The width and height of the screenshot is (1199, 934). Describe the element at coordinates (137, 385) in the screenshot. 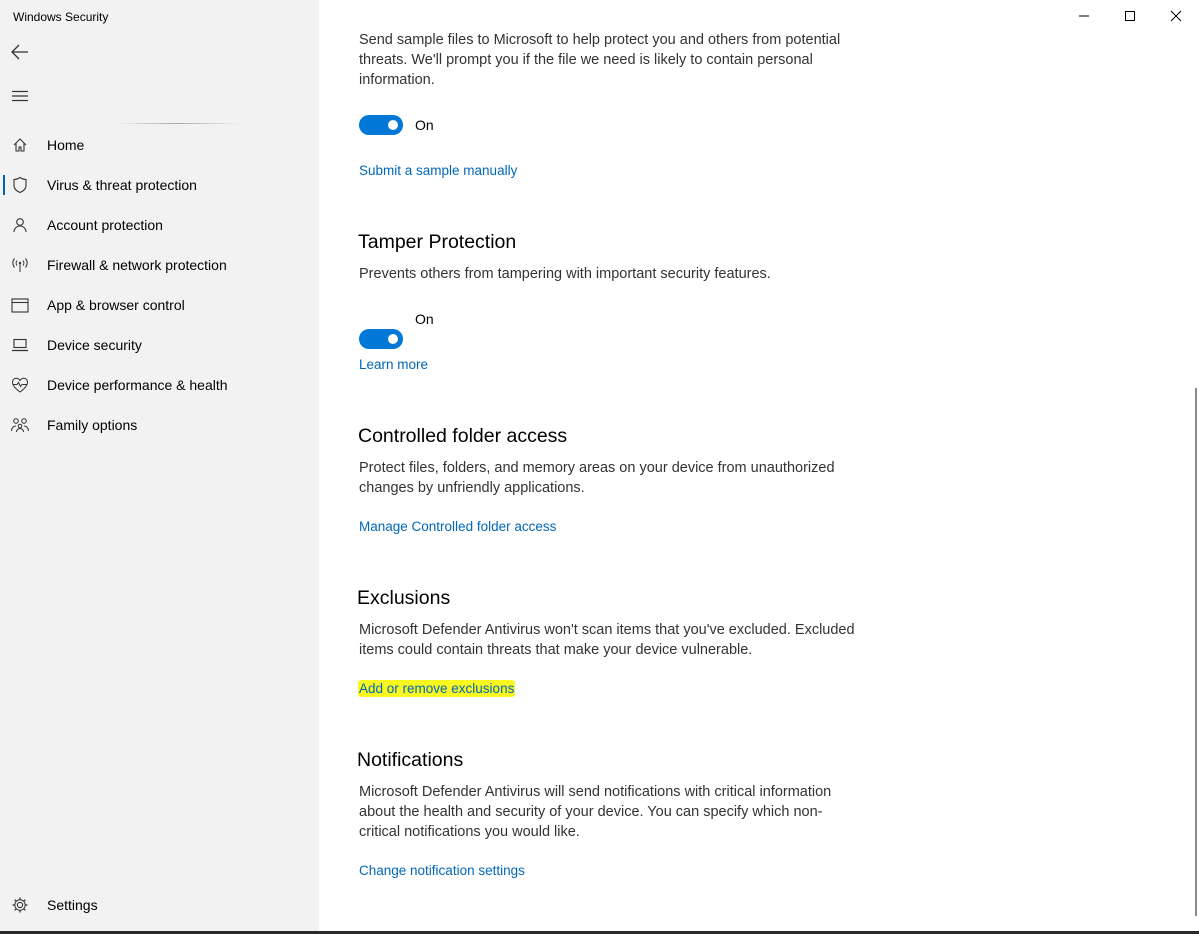

I see `sidebar-item-label: Device performance & health` at that location.